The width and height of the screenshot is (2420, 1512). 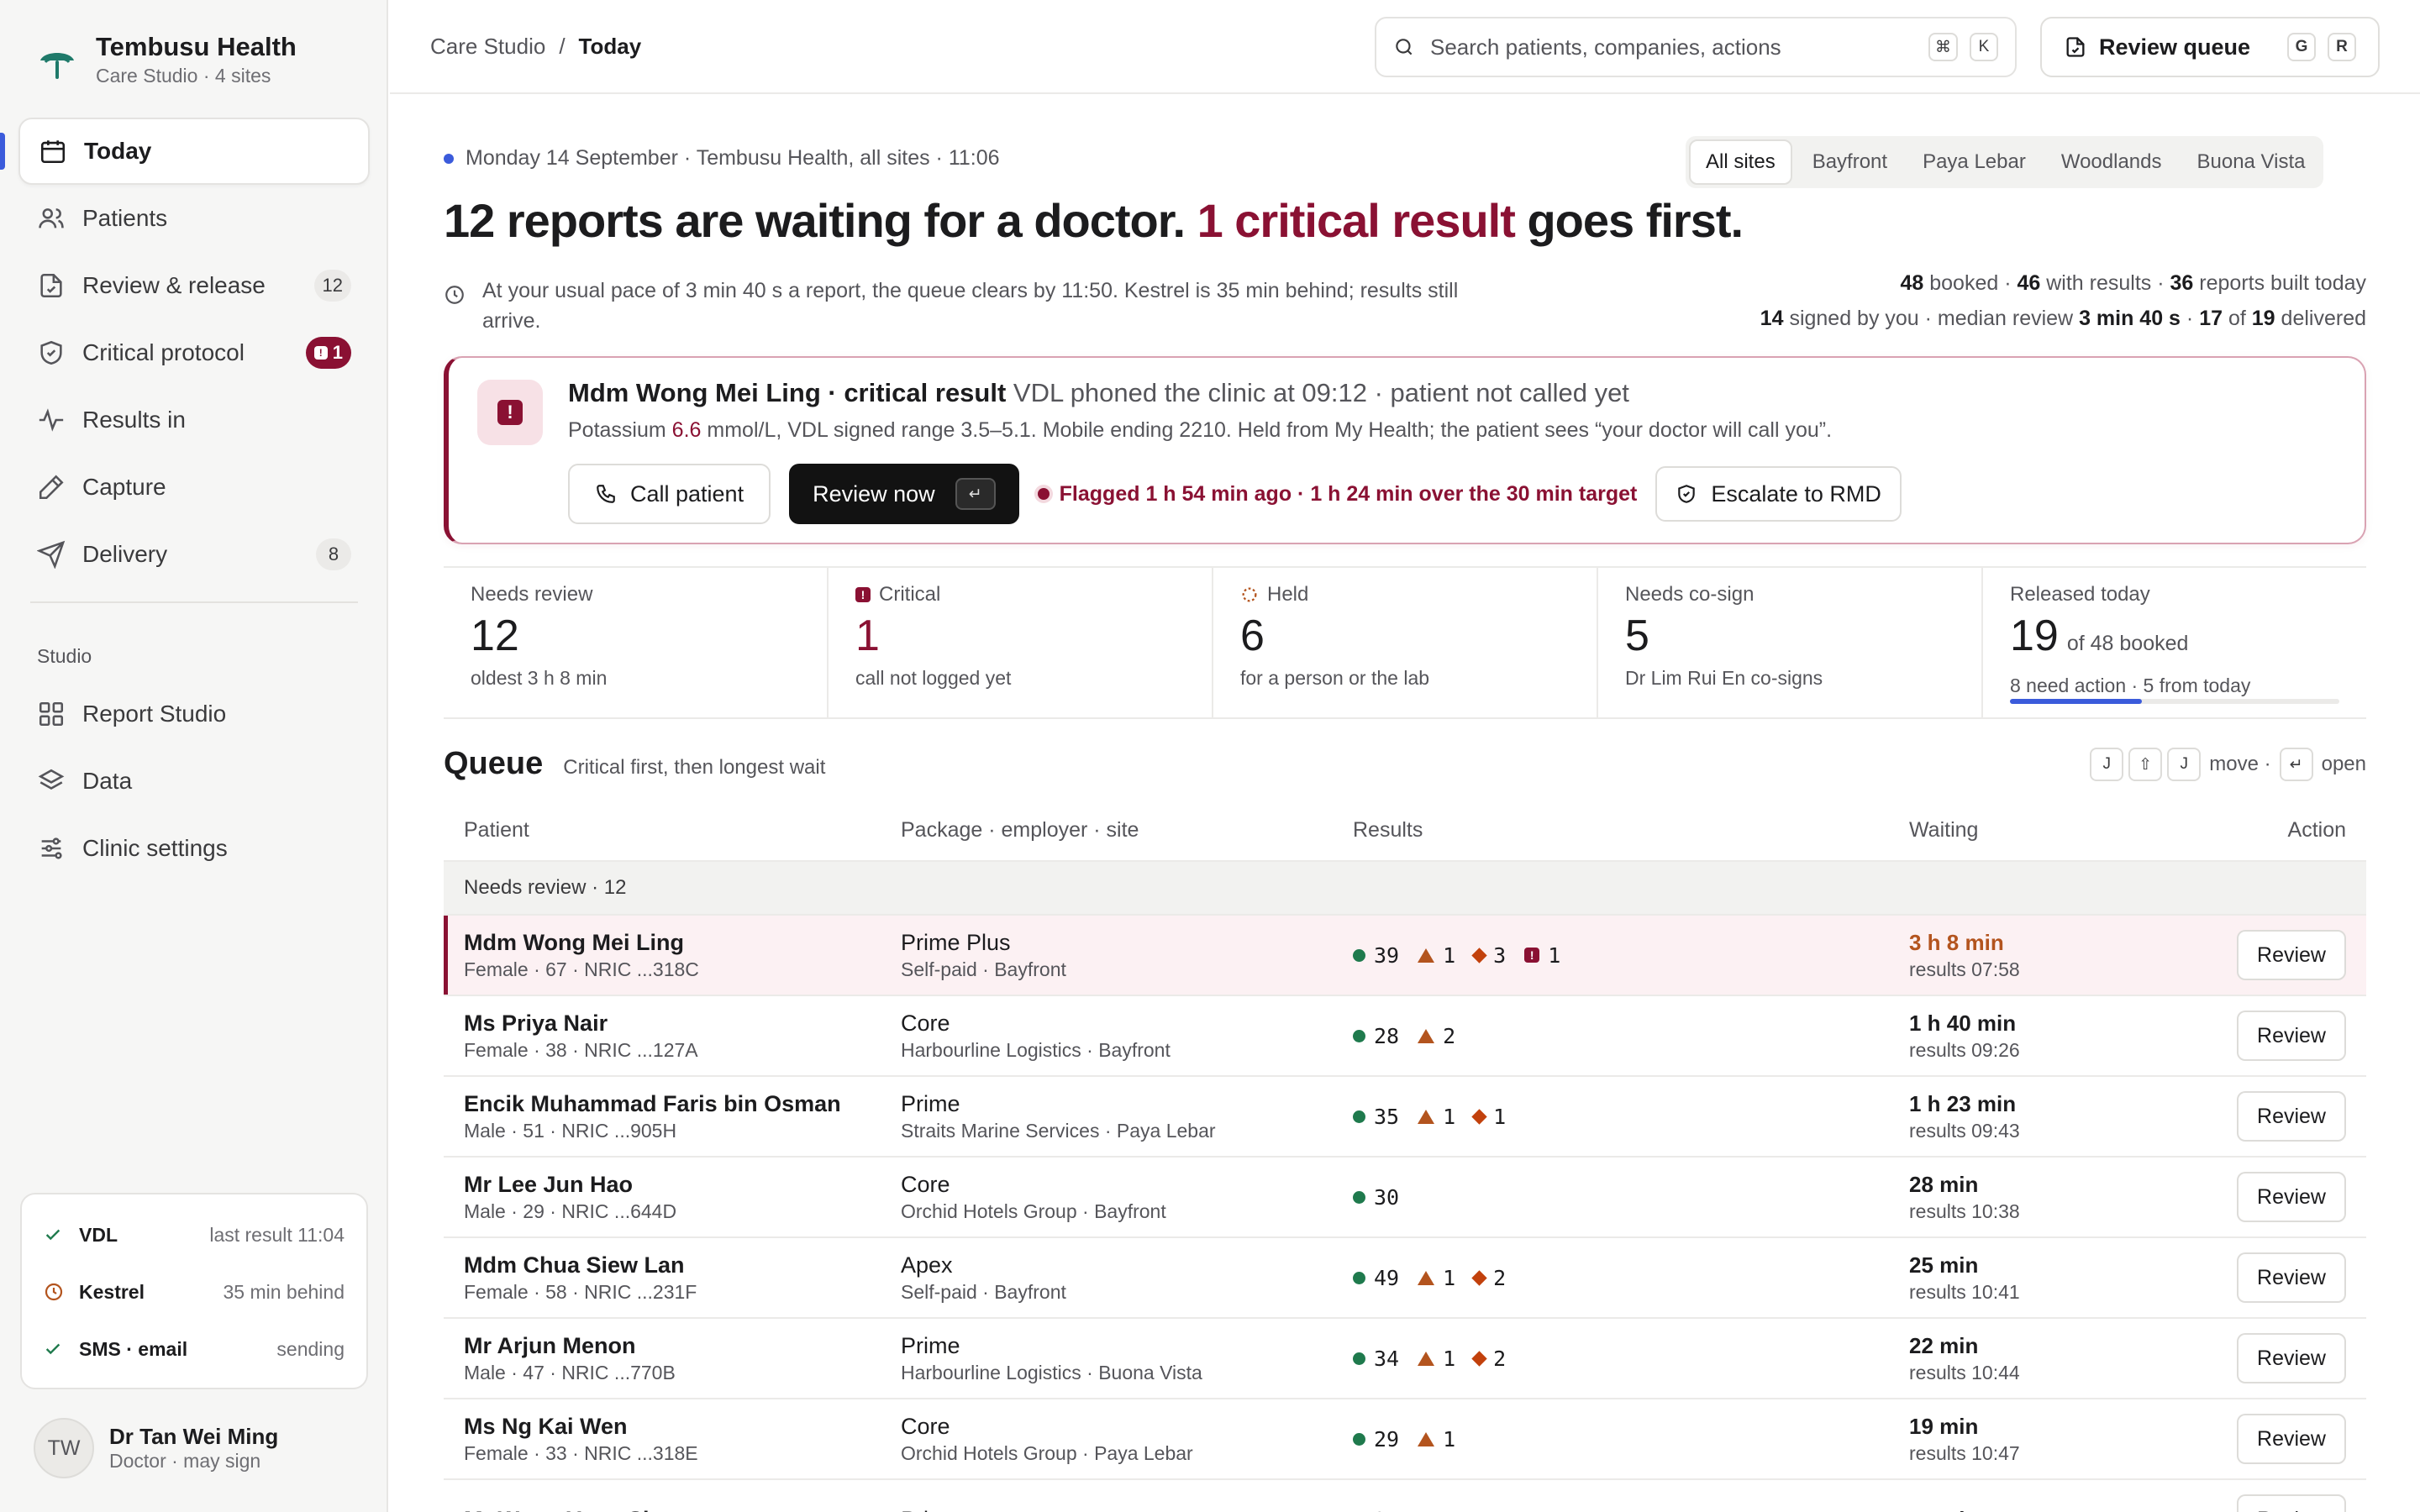 I want to click on breadcrumb-root: Care Studio, so click(x=487, y=47).